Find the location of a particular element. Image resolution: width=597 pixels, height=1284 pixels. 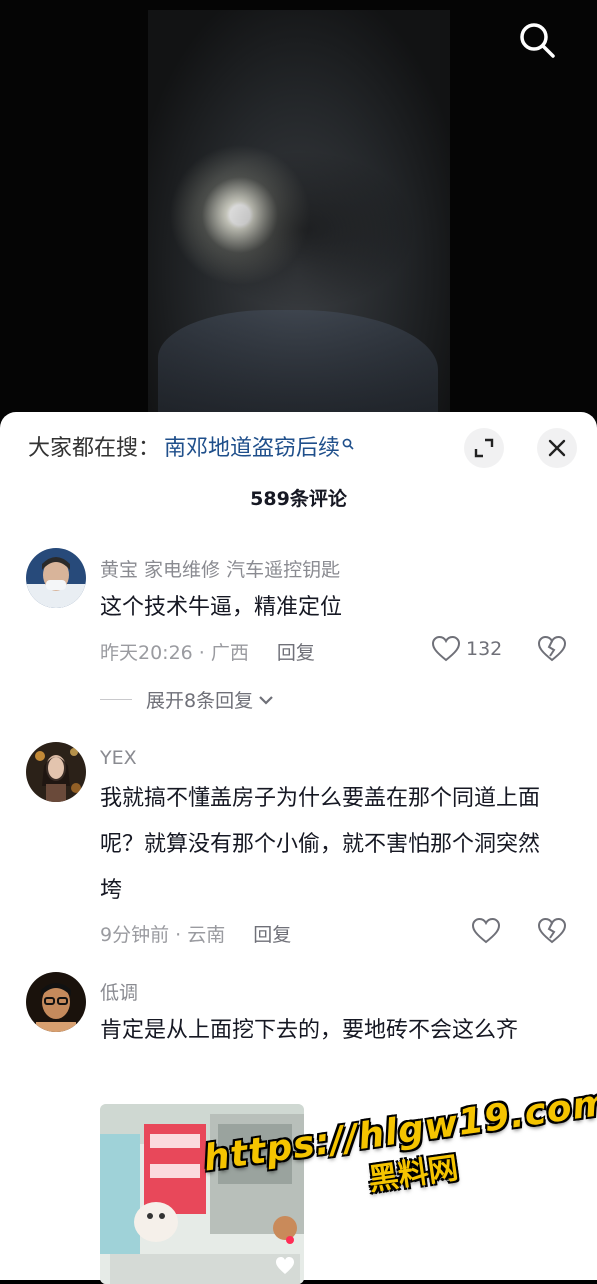

close-button is located at coordinates (557, 448).